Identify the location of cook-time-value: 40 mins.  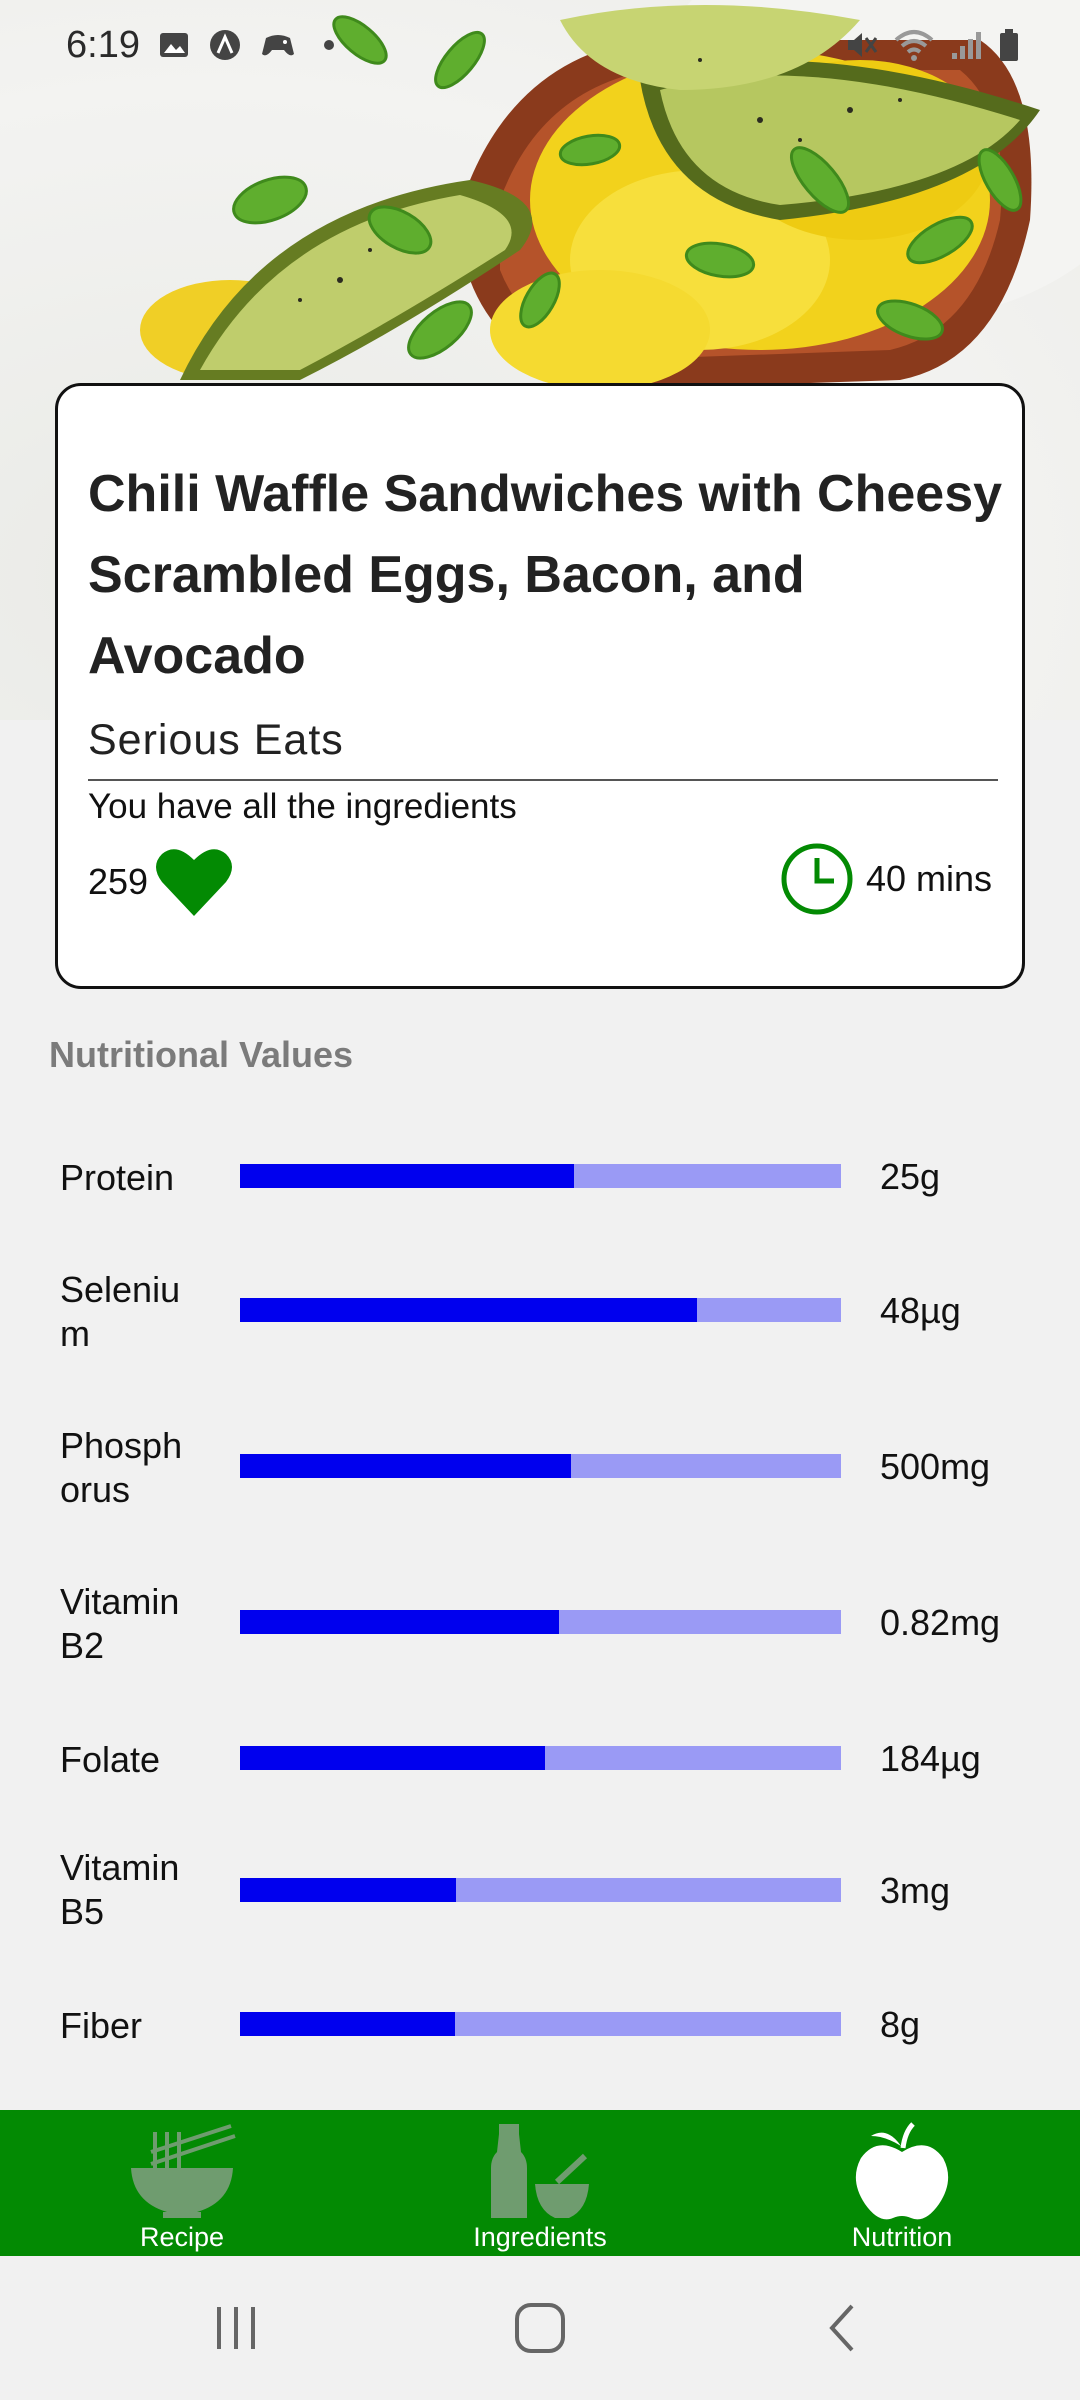
(928, 878).